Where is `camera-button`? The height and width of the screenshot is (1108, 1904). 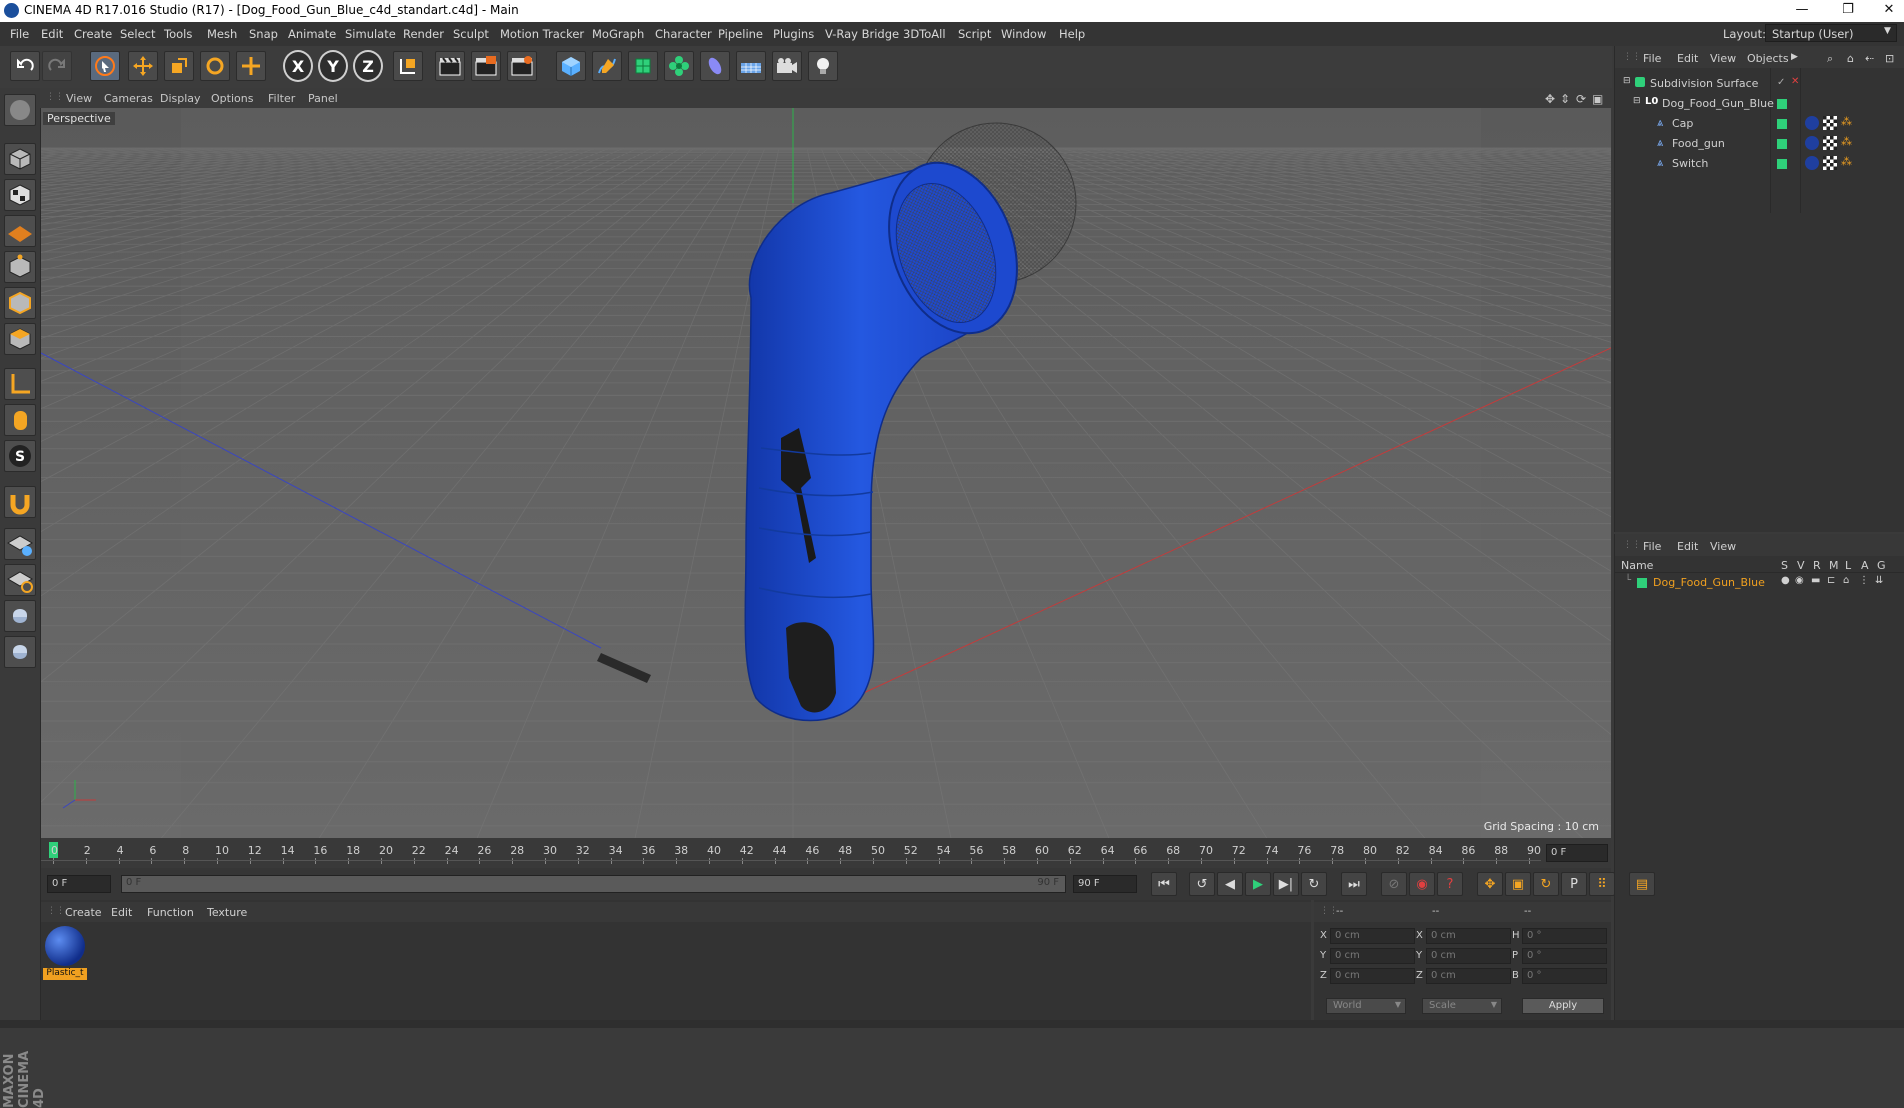 camera-button is located at coordinates (787, 66).